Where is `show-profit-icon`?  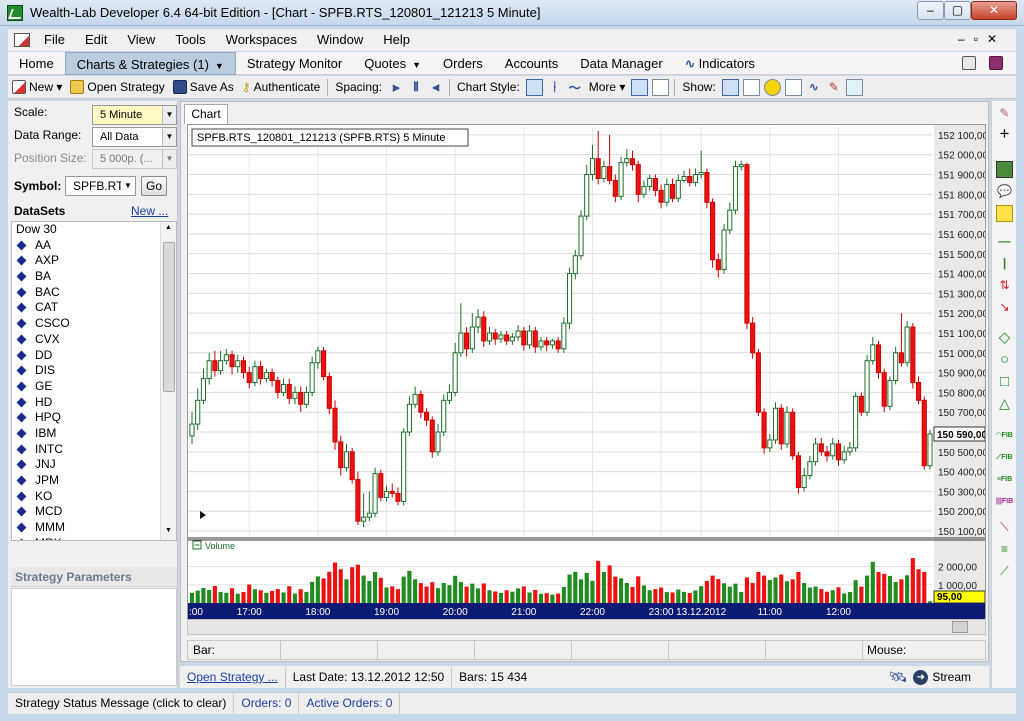 show-profit-icon is located at coordinates (772, 87).